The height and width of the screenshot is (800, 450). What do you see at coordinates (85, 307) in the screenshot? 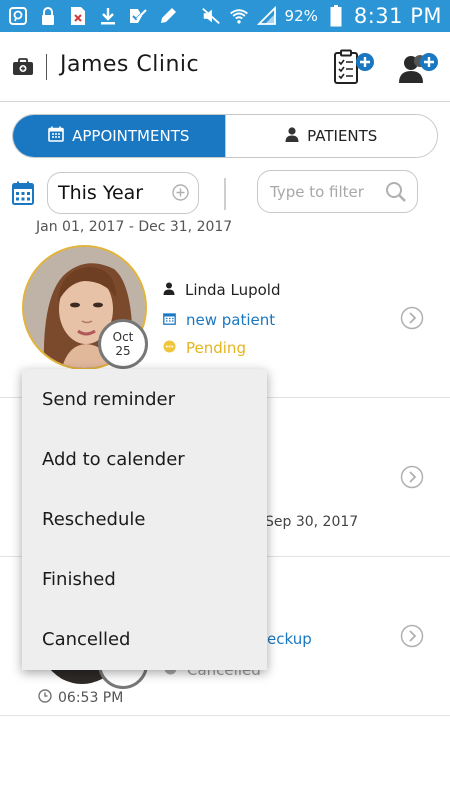
I see `avatar-container: Oct 25` at bounding box center [85, 307].